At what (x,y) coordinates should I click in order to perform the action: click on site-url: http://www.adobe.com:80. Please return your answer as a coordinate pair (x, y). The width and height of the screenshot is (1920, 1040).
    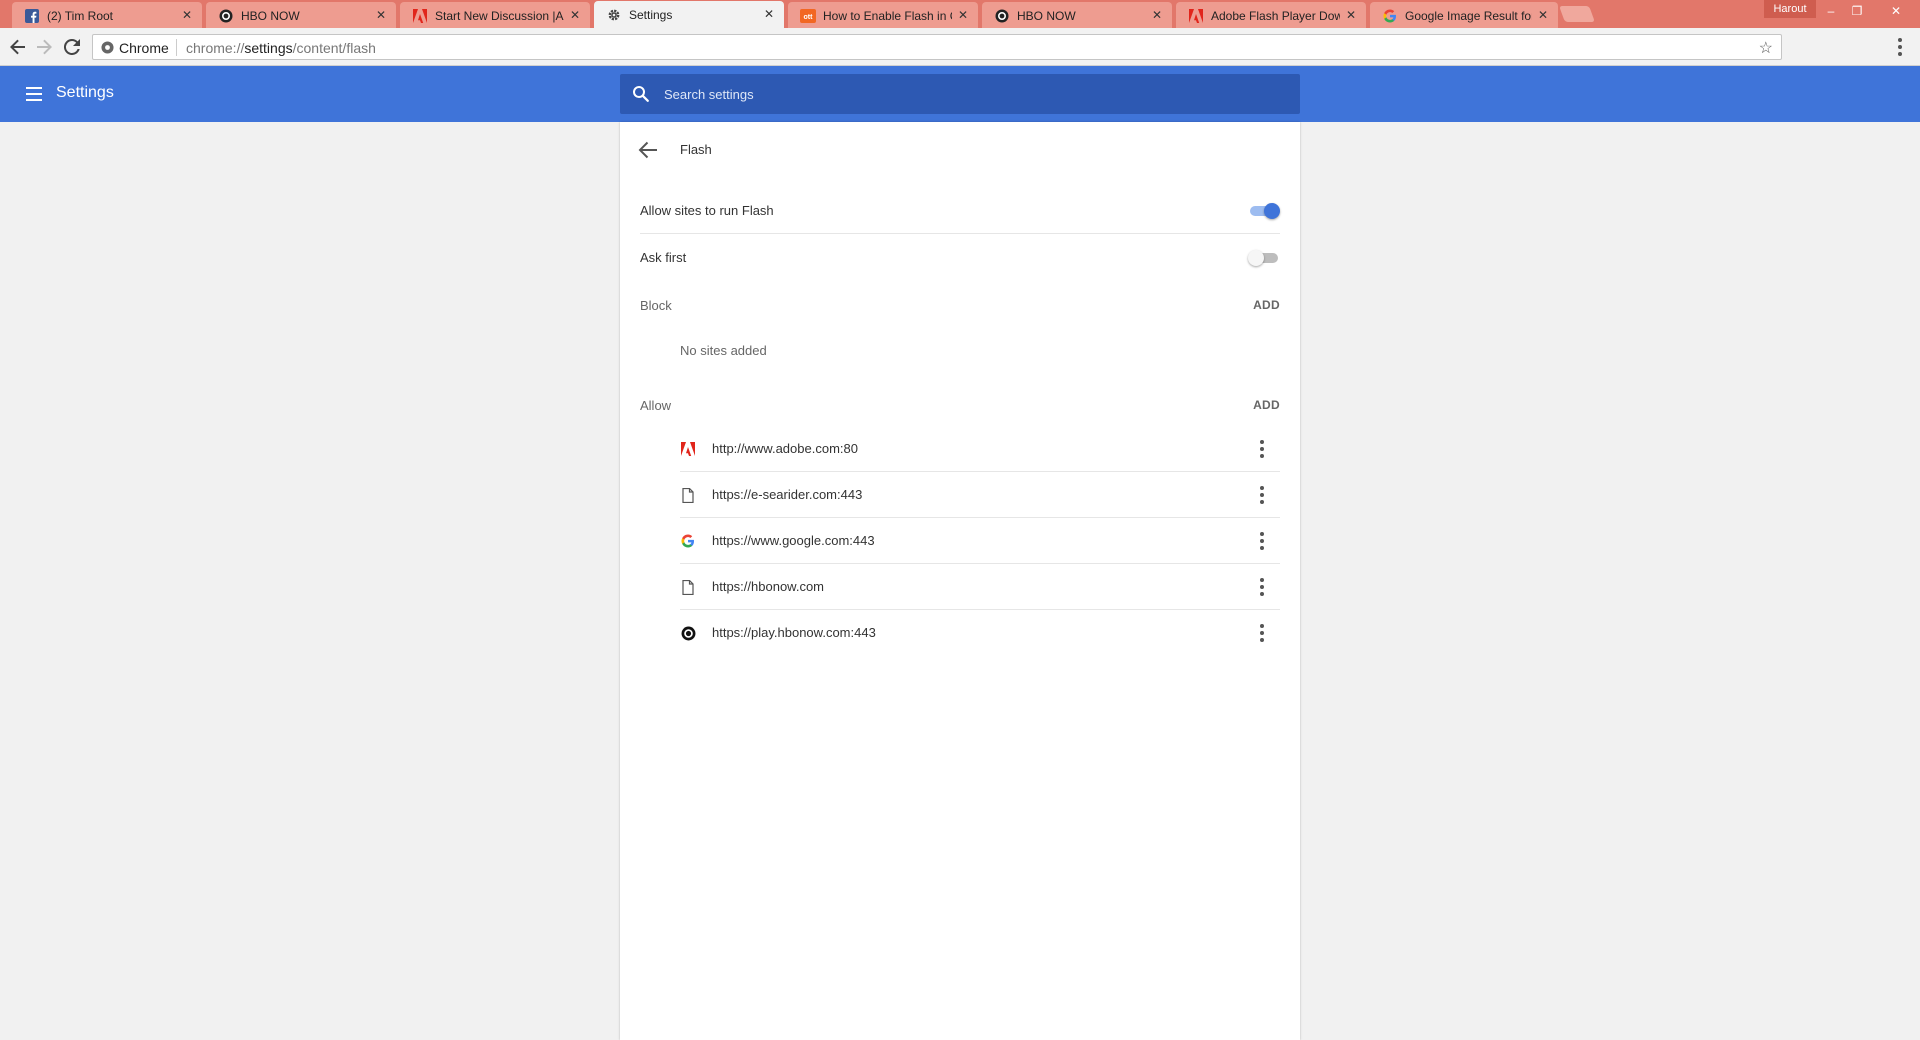
    Looking at the image, I should click on (785, 448).